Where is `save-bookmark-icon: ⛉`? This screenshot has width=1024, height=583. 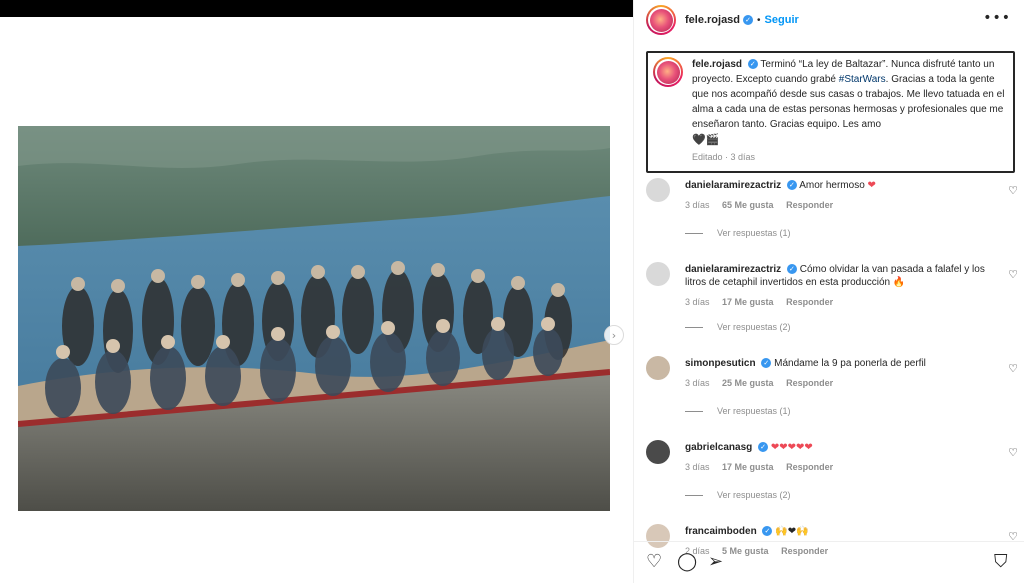 save-bookmark-icon: ⛉ is located at coordinates (1001, 561).